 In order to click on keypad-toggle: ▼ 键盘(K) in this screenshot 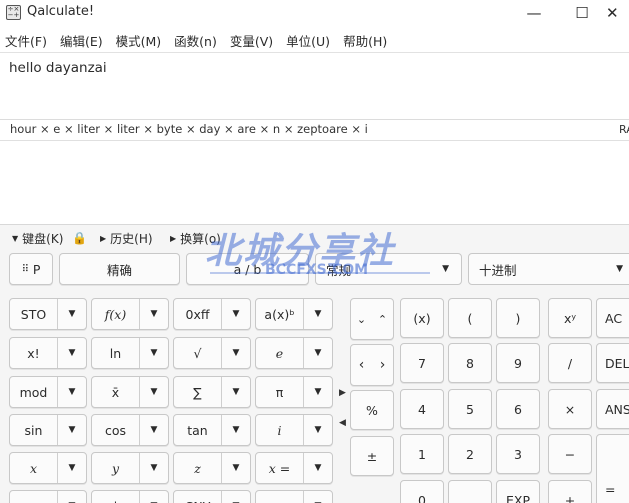, I will do `click(37, 238)`.